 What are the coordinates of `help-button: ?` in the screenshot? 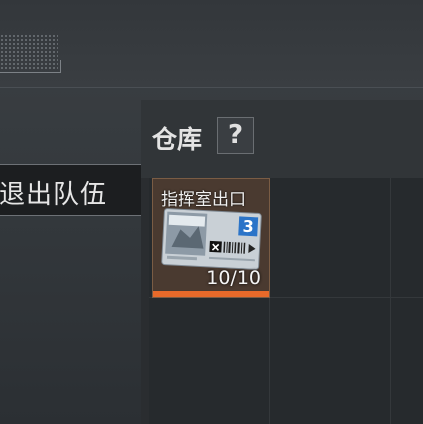 It's located at (235, 135).